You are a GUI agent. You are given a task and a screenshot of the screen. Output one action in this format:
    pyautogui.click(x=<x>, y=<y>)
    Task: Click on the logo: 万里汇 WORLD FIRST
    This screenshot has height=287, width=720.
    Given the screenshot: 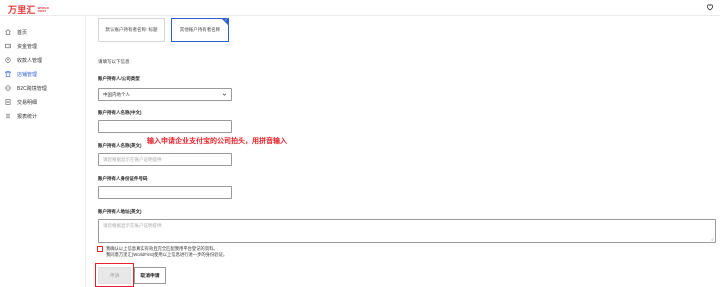 What is the action you would take?
    pyautogui.click(x=30, y=9)
    